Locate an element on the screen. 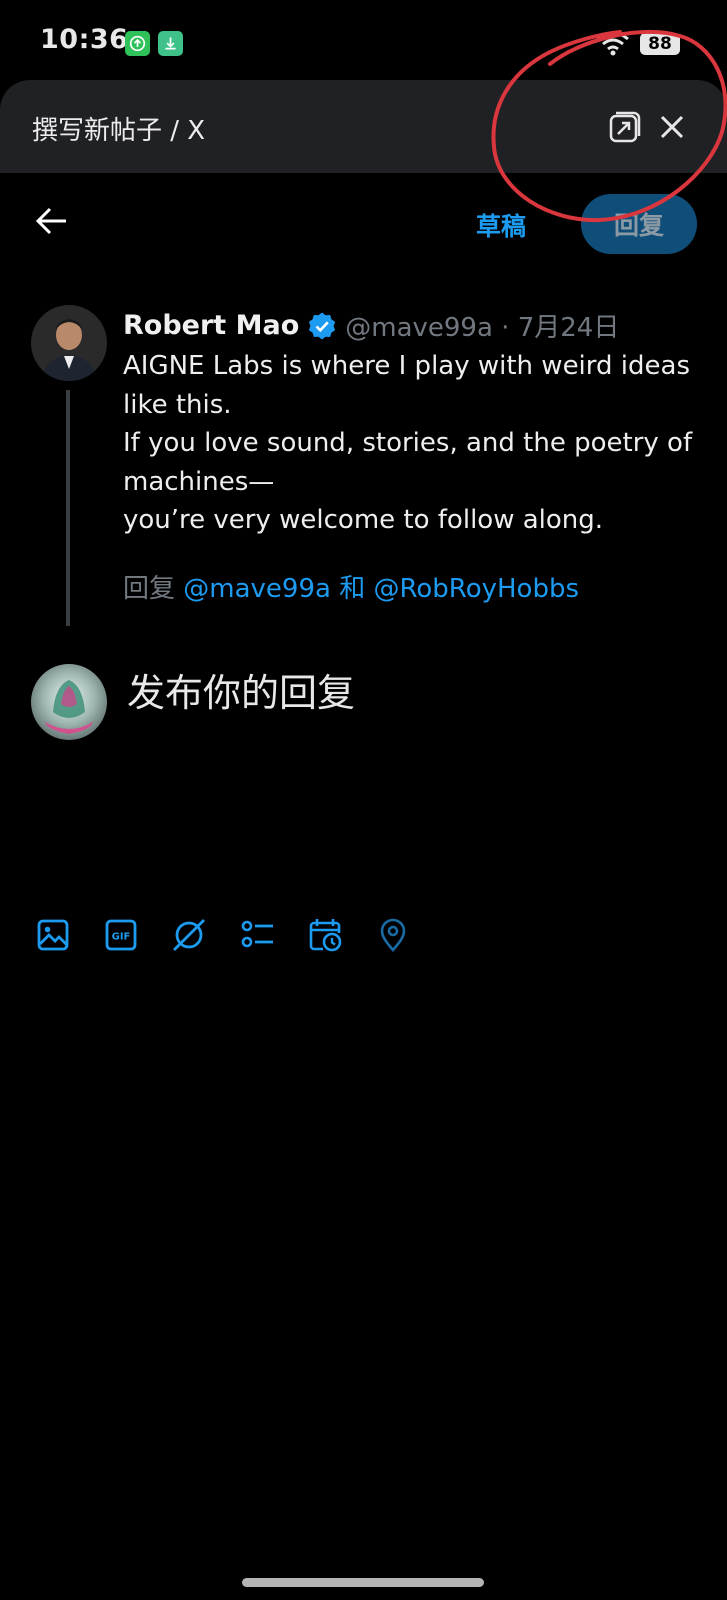  image-icon is located at coordinates (53, 935).